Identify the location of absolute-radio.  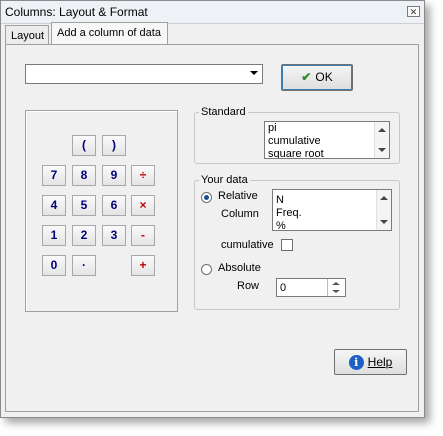
(206, 269).